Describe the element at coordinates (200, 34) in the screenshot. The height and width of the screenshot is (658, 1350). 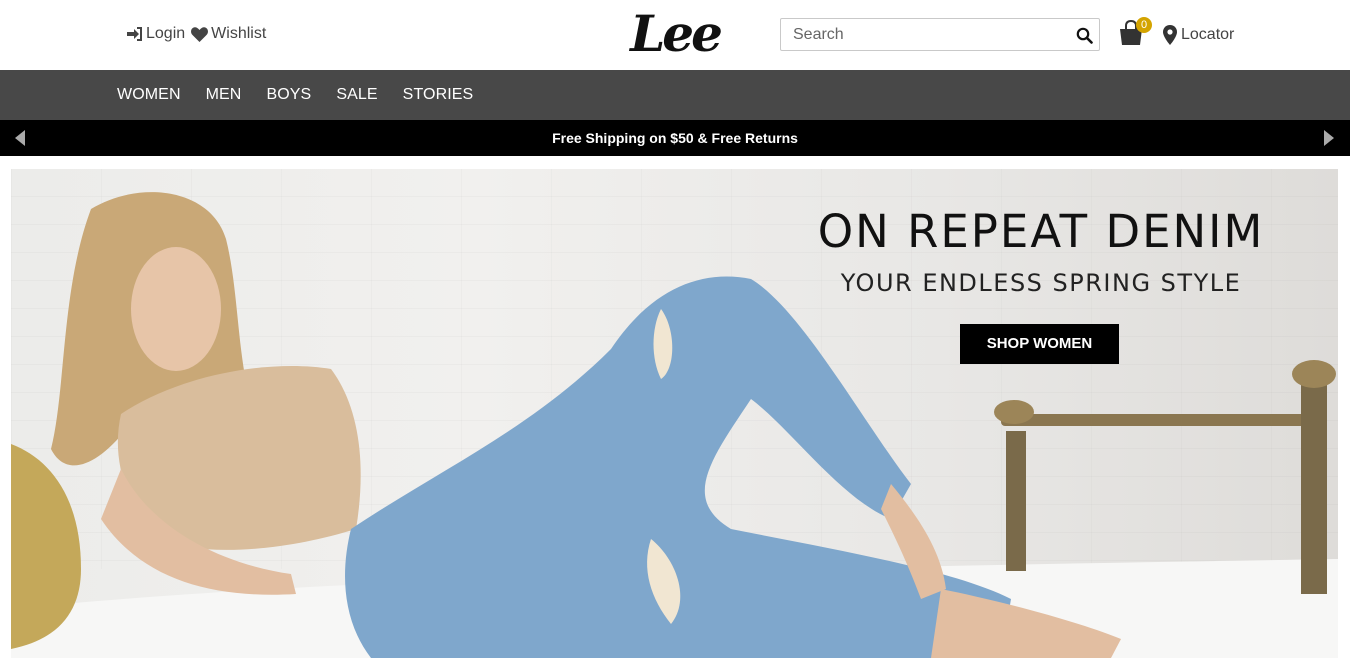
I see `heart-icon` at that location.